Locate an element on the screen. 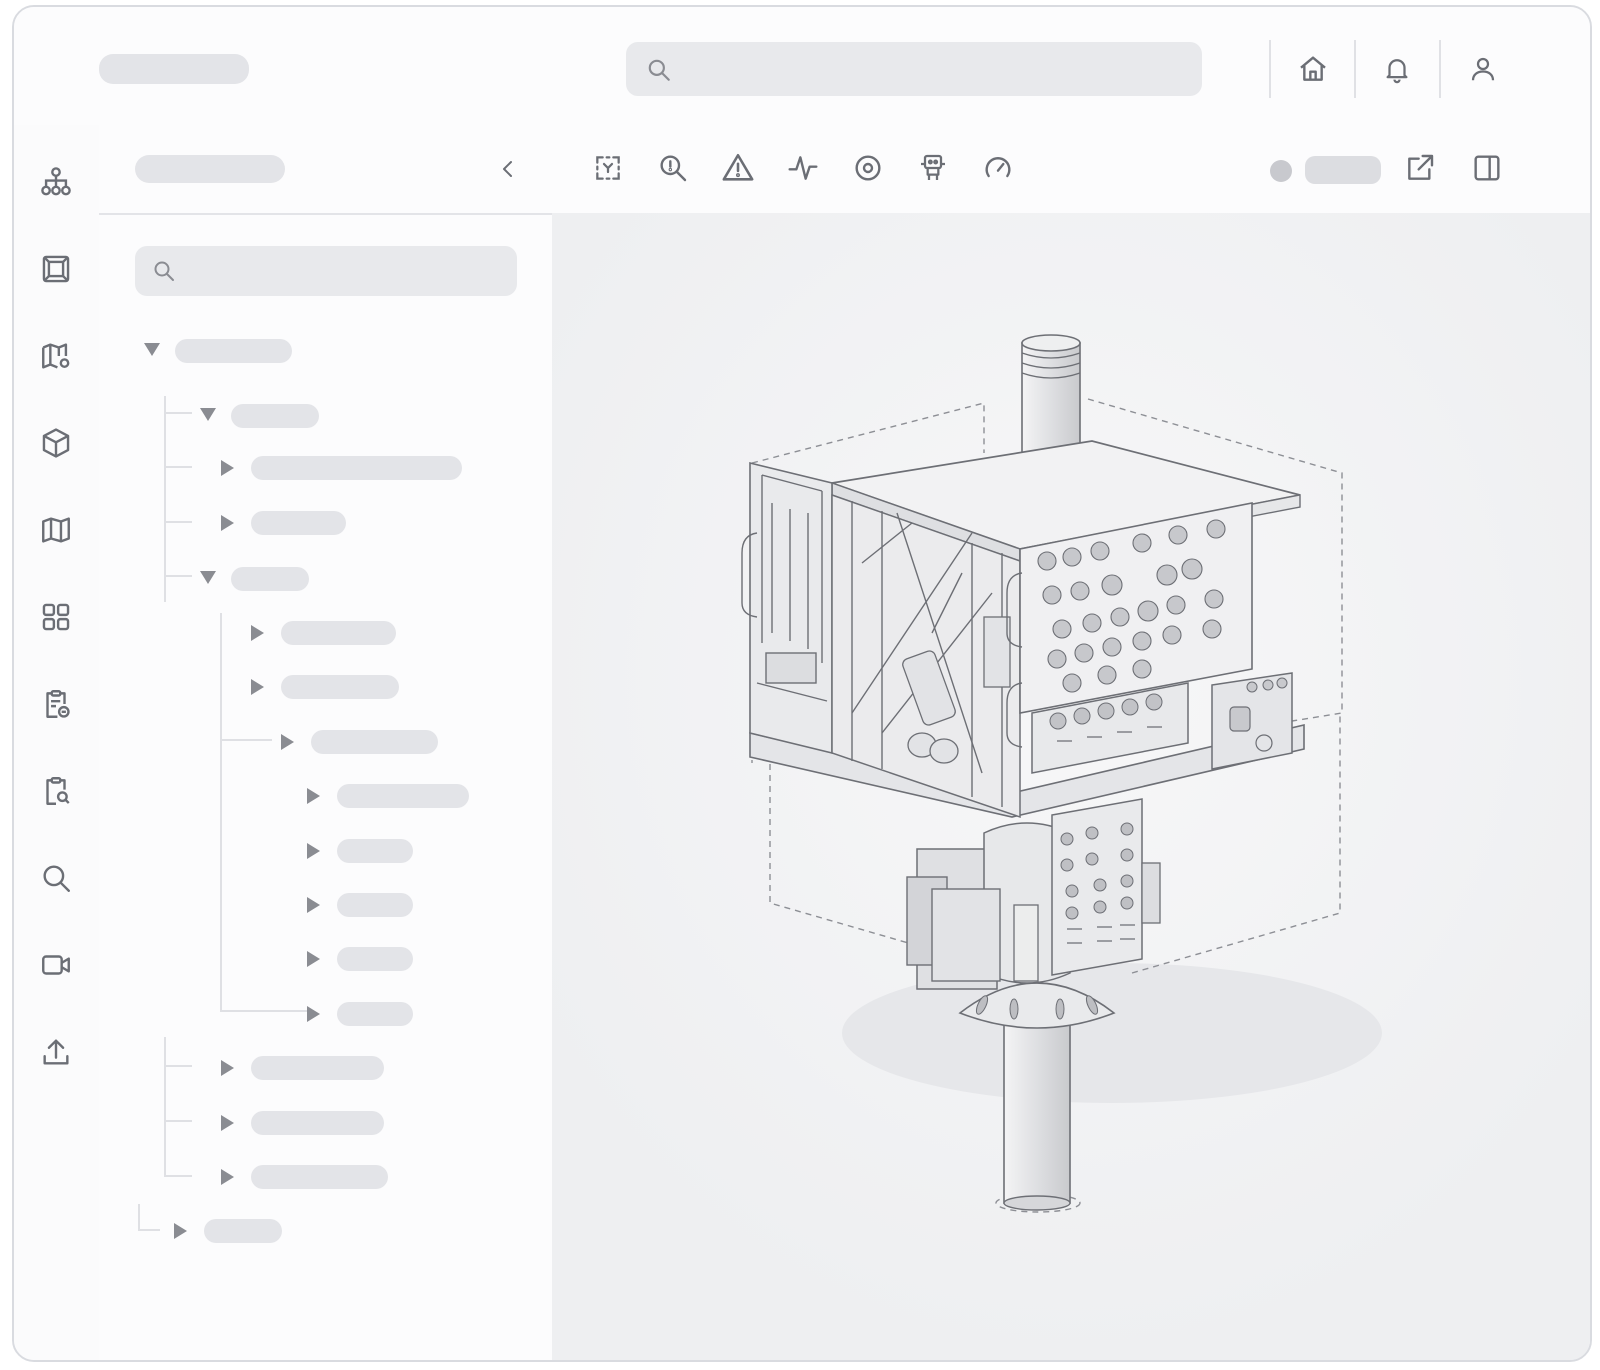 The height and width of the screenshot is (1370, 1600). signal-tool is located at coordinates (803, 168).